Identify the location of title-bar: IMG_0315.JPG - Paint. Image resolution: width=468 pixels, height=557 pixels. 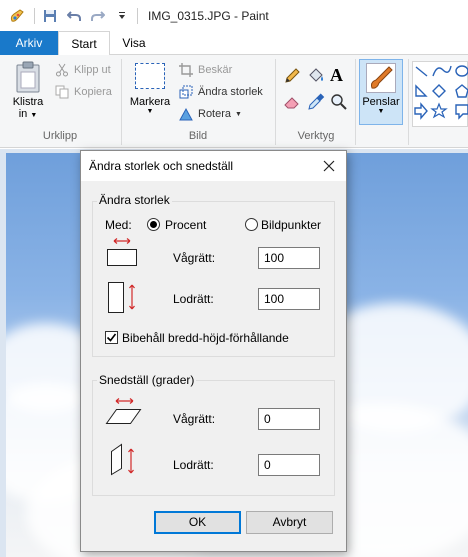
(234, 15).